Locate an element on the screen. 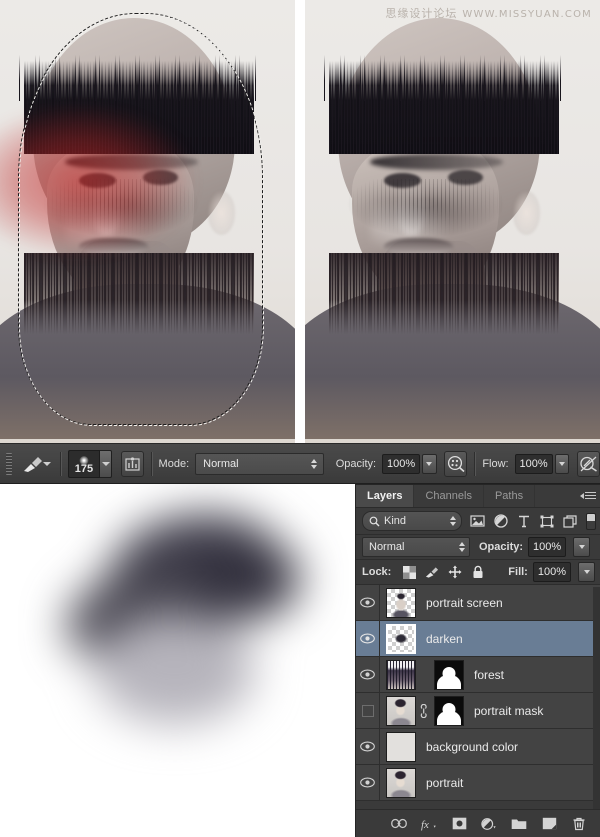  pressure-for-size-button is located at coordinates (588, 463).